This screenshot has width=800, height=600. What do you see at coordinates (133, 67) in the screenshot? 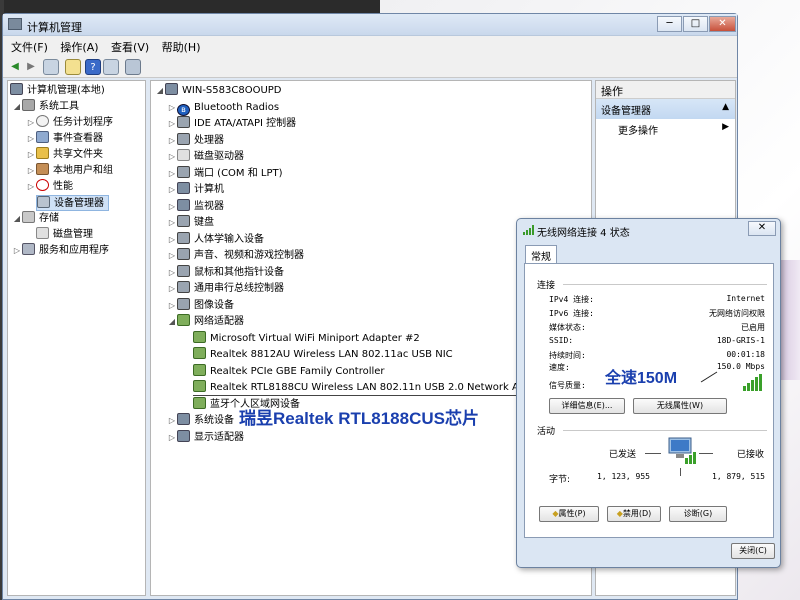
I see `scan-hardware-icon` at bounding box center [133, 67].